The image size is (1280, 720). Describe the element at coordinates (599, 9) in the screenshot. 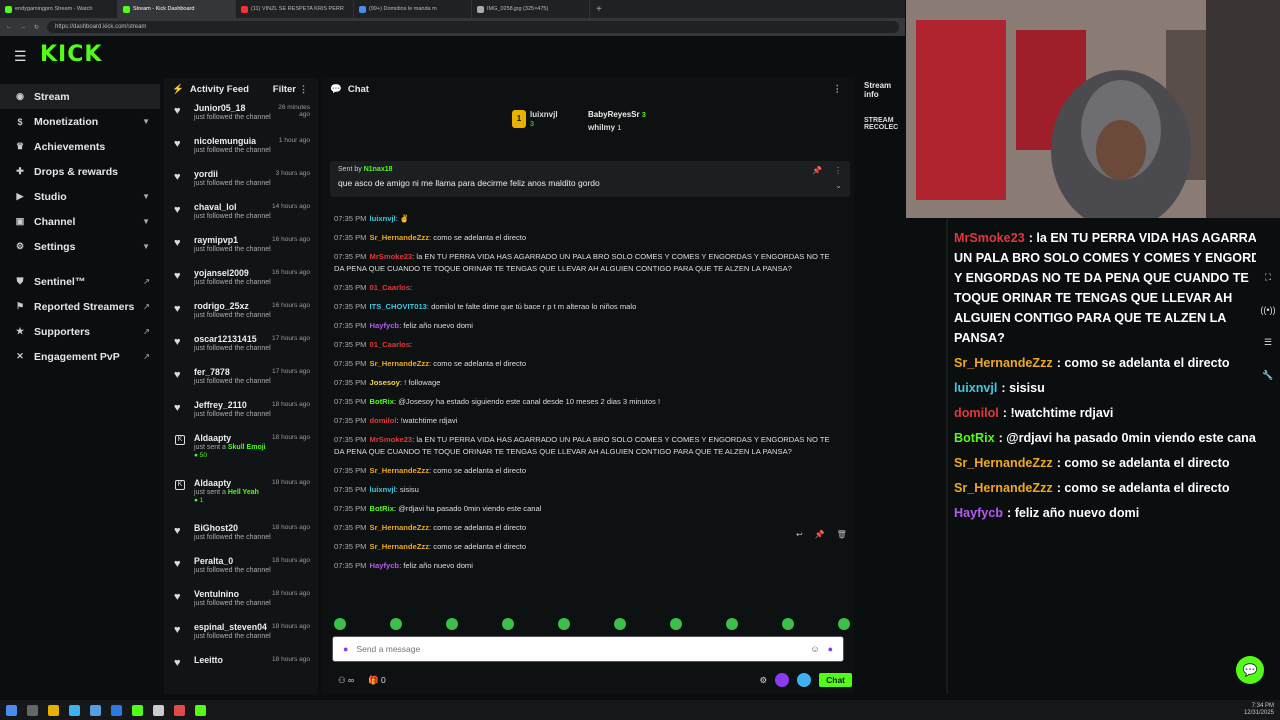

I see `new-tab-button: +` at that location.